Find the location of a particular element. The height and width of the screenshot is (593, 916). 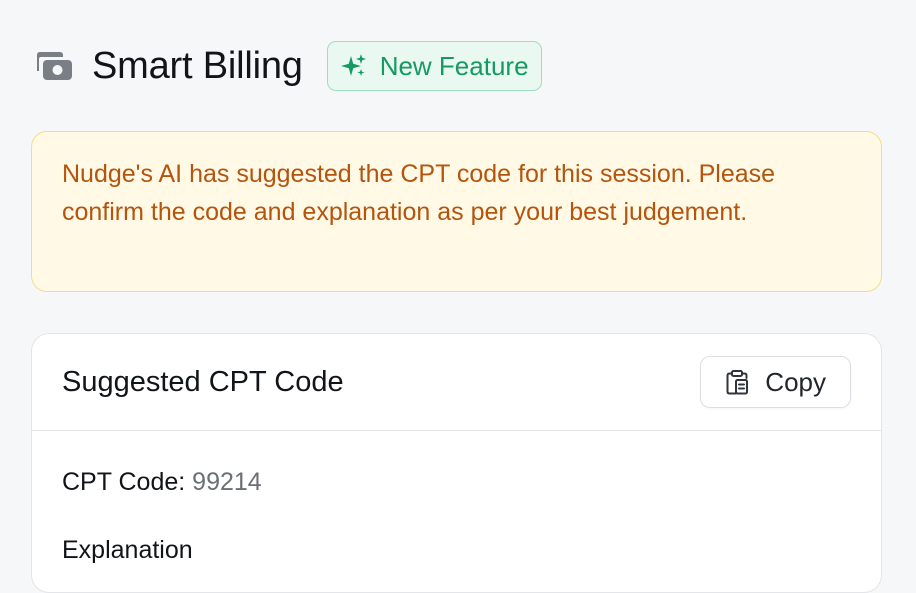

clipboard-copy-icon is located at coordinates (737, 382).